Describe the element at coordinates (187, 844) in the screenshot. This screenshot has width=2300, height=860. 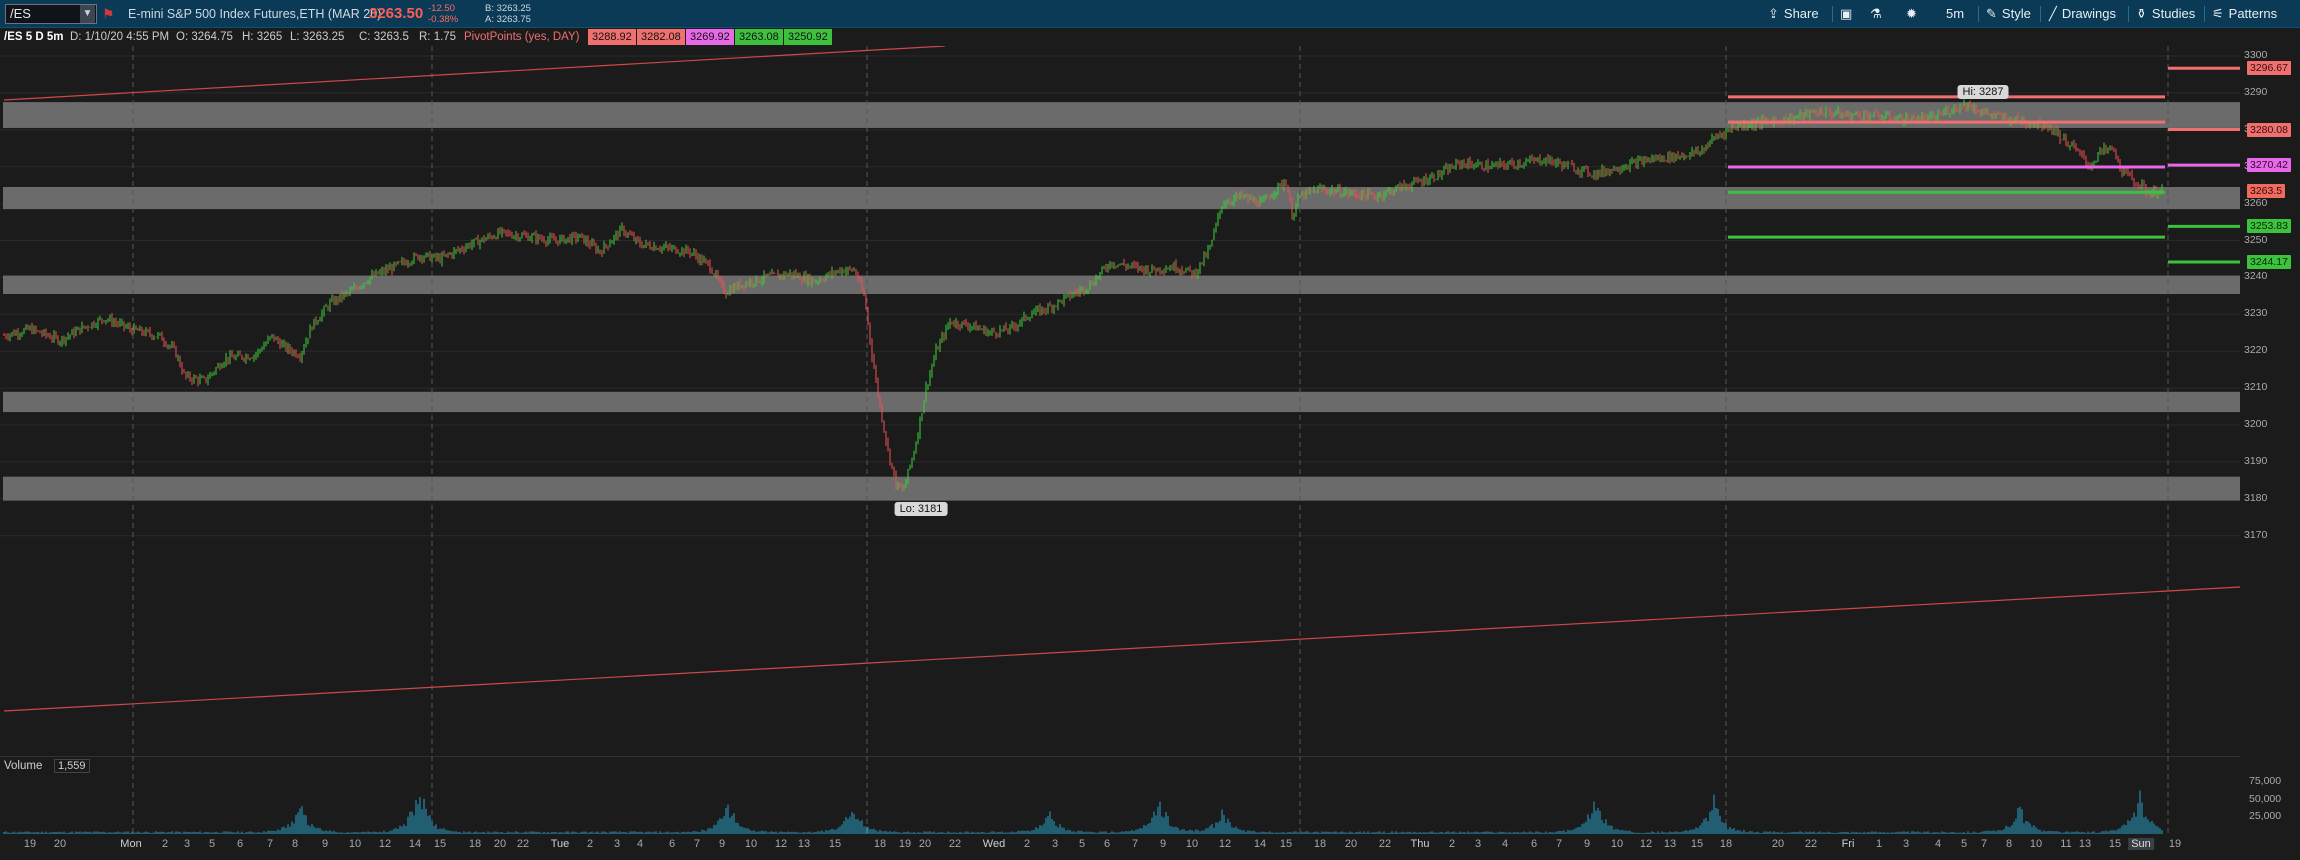
I see `time-axis-label: 3` at that location.